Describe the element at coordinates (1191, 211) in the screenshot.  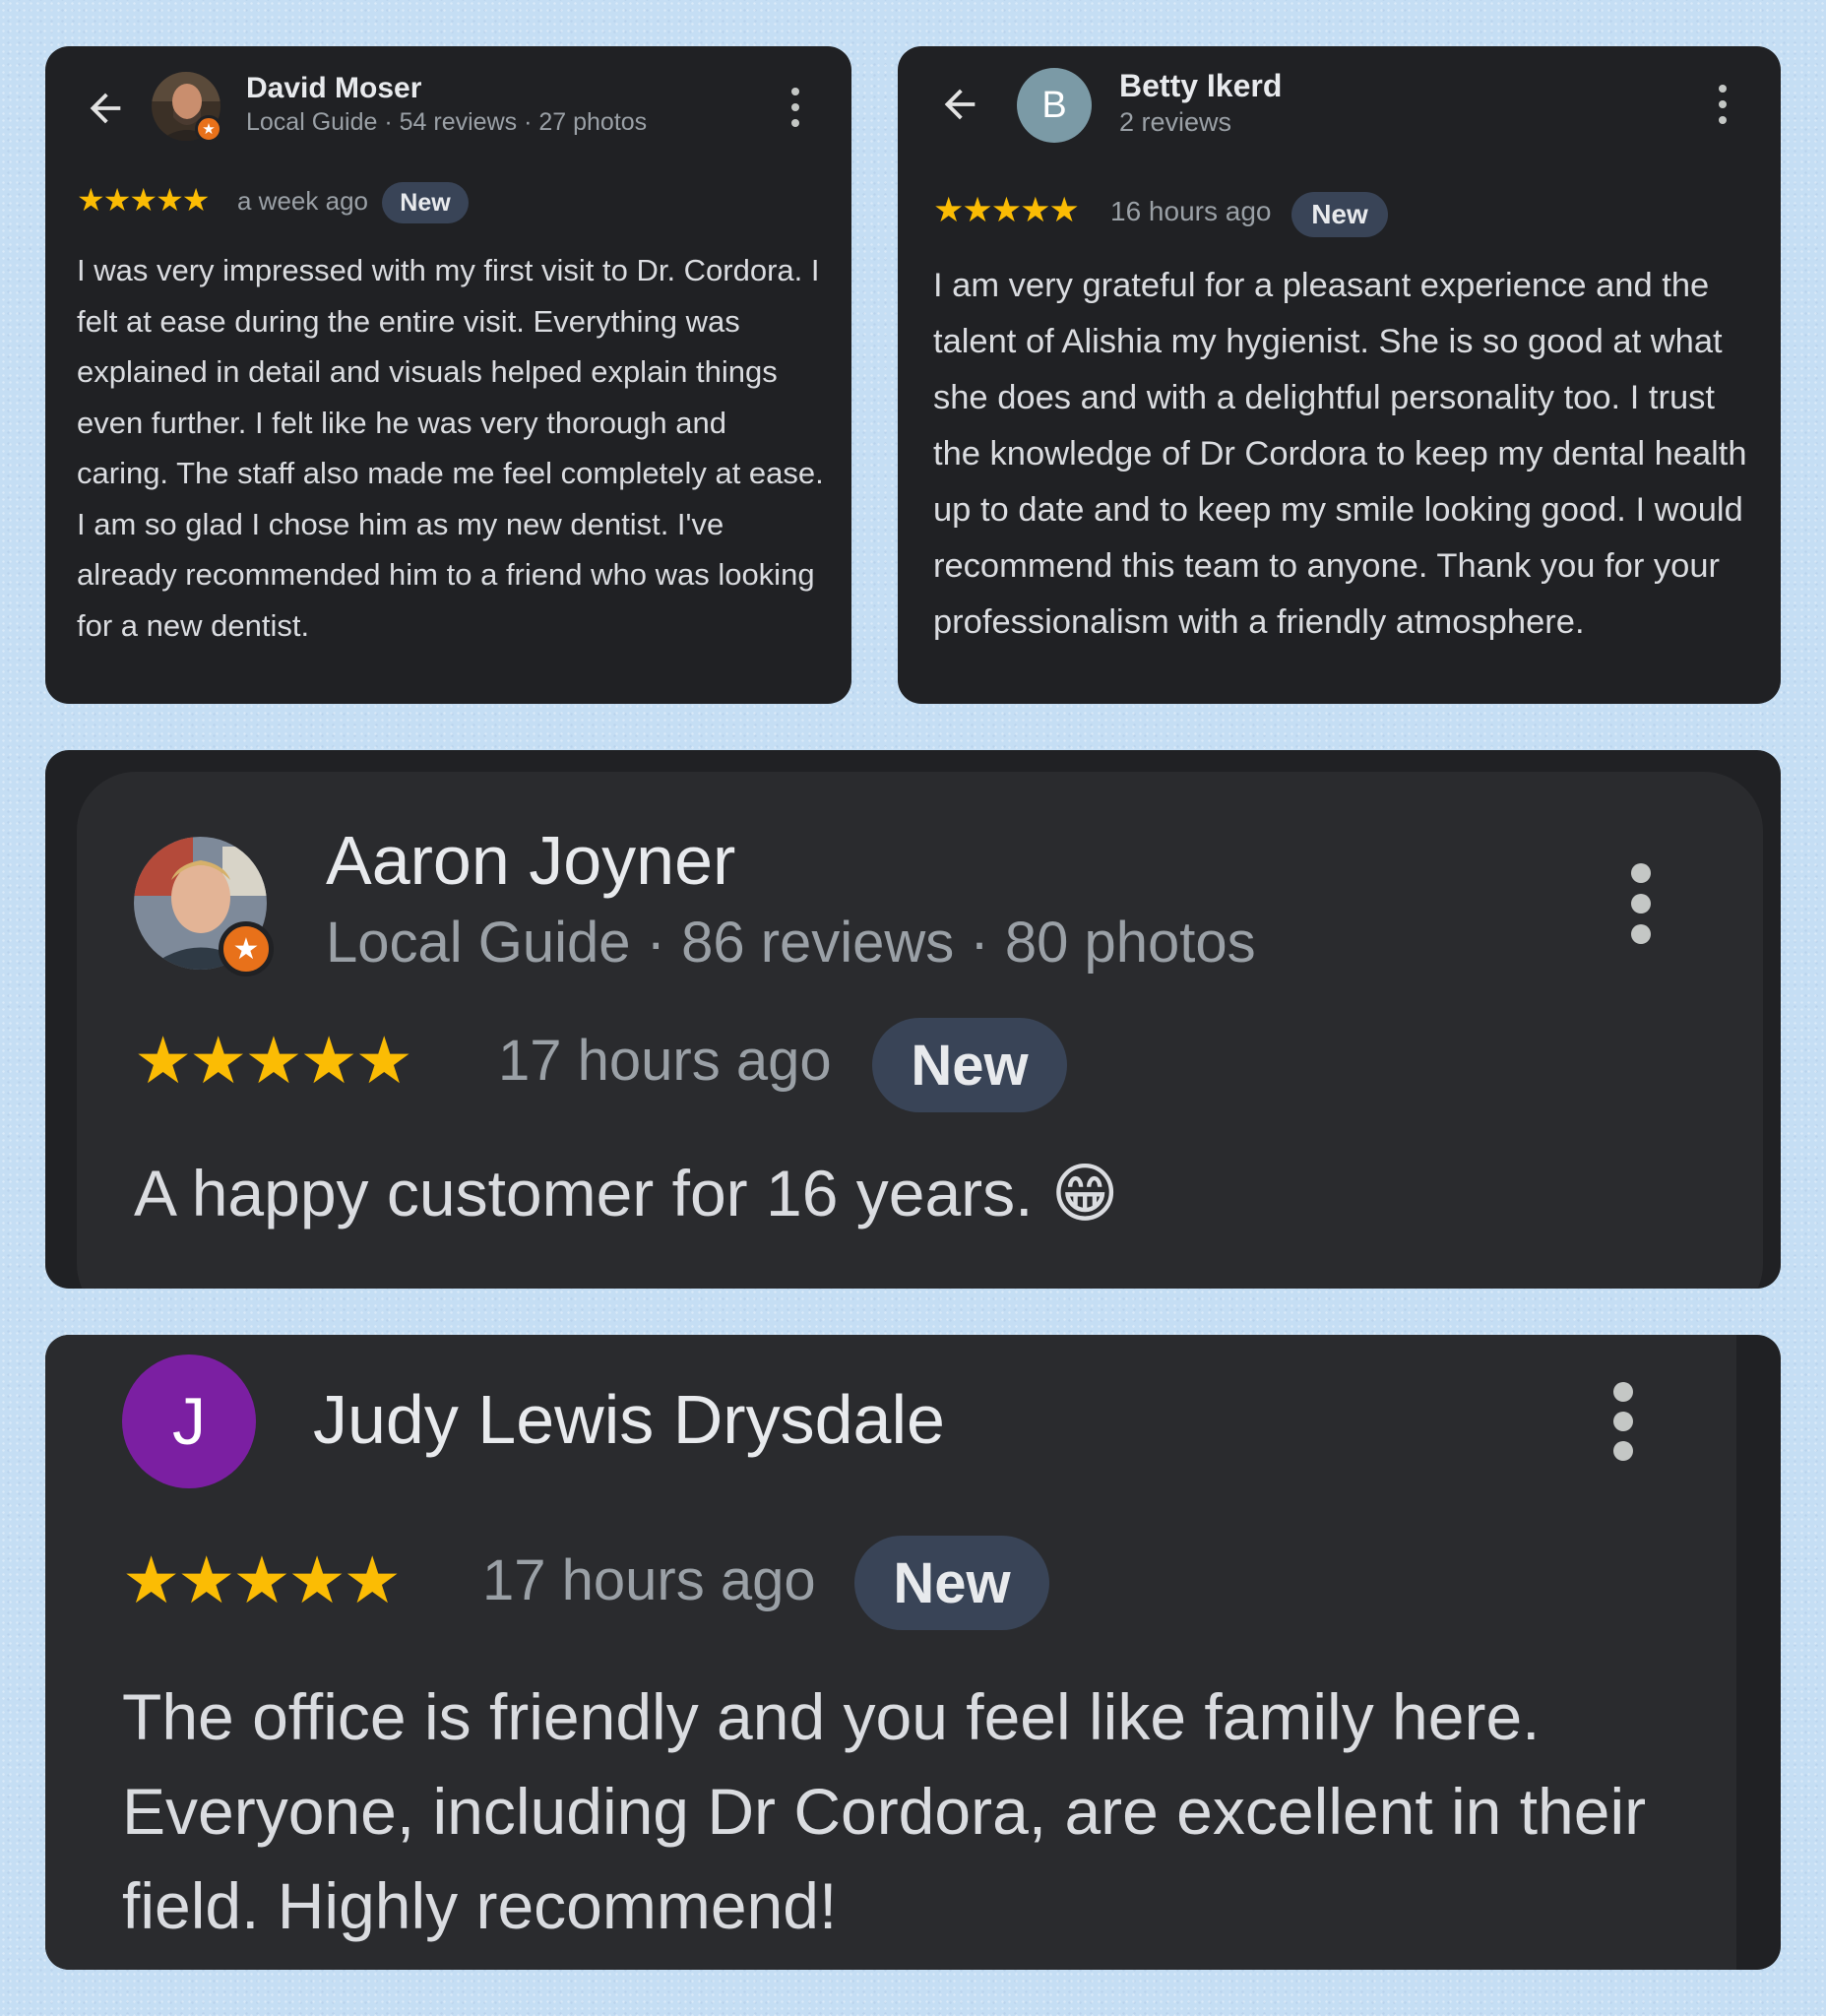
I see `review-time: 16 hours ago` at that location.